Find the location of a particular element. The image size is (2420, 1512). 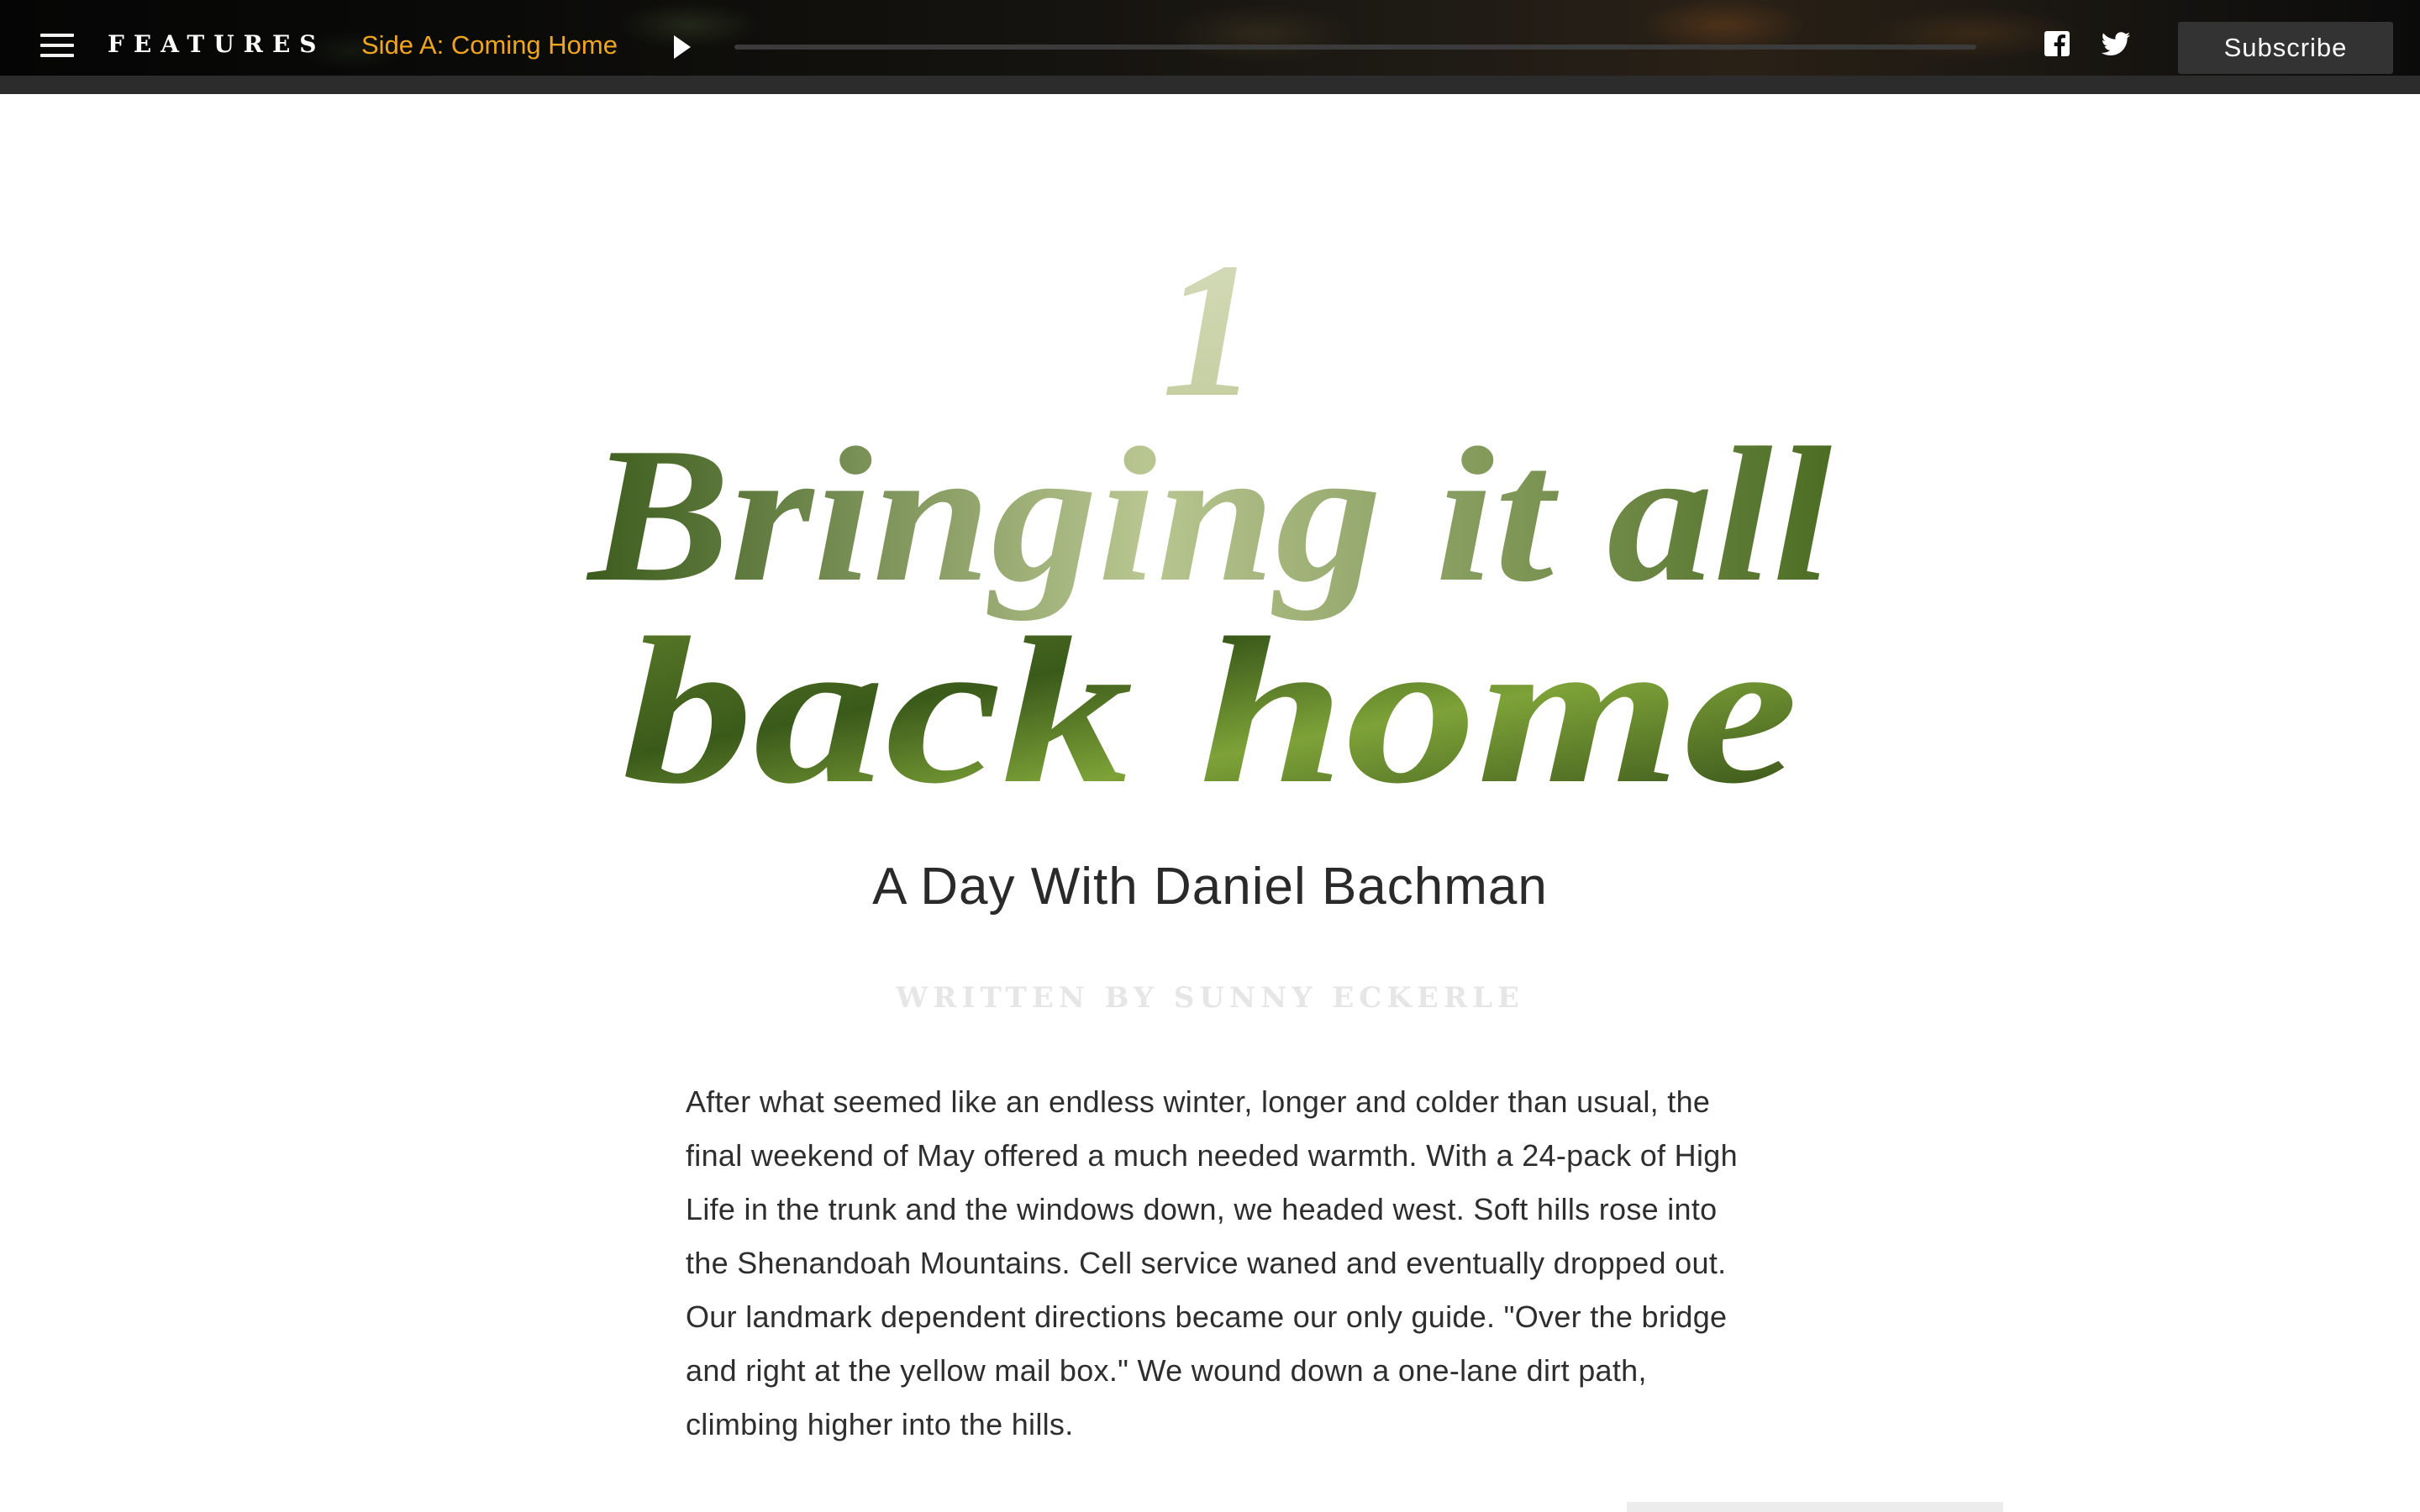

site-brand: FEATURES is located at coordinates (217, 44).